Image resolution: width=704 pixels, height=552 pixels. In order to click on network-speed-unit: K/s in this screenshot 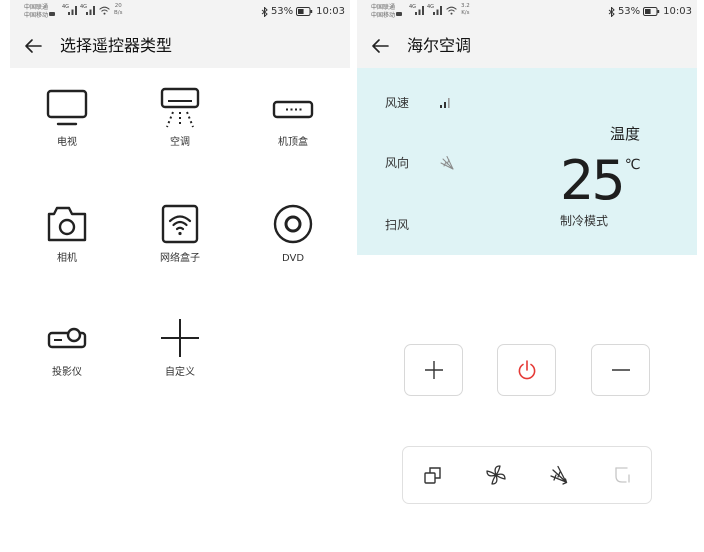, I will do `click(465, 12)`.